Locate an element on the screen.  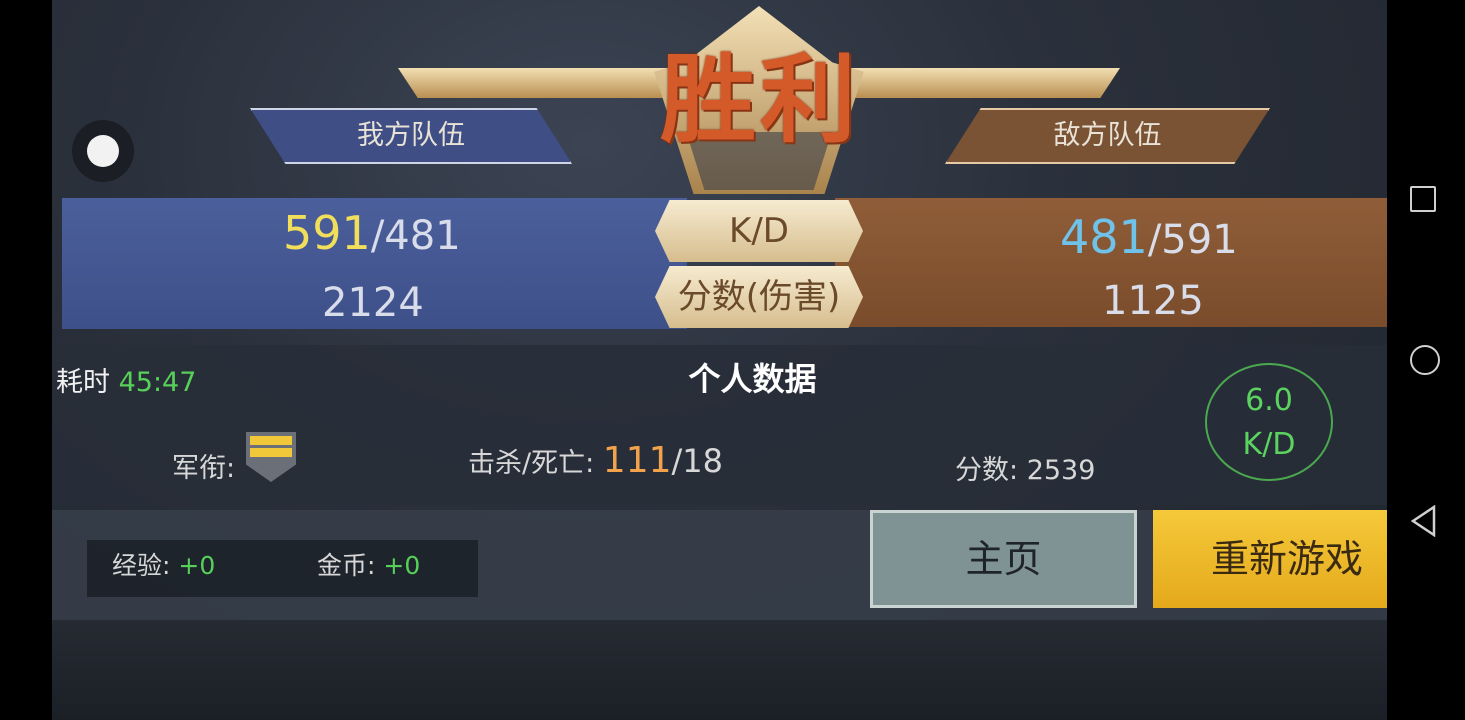
enemy-deaths: /591 is located at coordinates (1192, 240).